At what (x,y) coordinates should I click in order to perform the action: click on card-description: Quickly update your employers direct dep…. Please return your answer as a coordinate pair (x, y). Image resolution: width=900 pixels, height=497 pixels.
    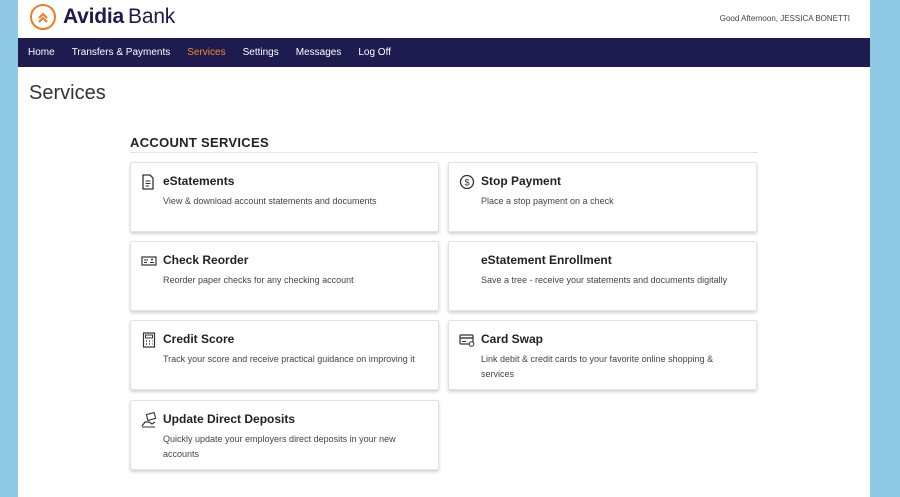
    Looking at the image, I should click on (279, 446).